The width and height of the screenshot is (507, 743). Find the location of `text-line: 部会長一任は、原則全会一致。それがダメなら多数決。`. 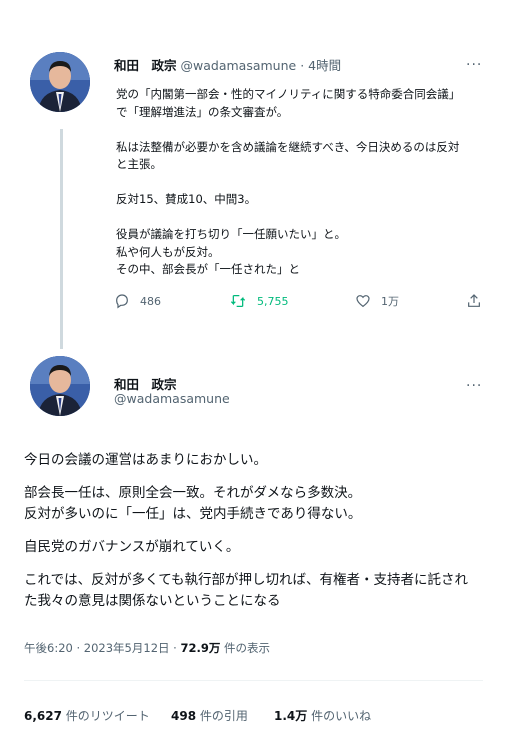

text-line: 部会長一任は、原則全会一致。それがダメなら多数決。 is located at coordinates (193, 493).